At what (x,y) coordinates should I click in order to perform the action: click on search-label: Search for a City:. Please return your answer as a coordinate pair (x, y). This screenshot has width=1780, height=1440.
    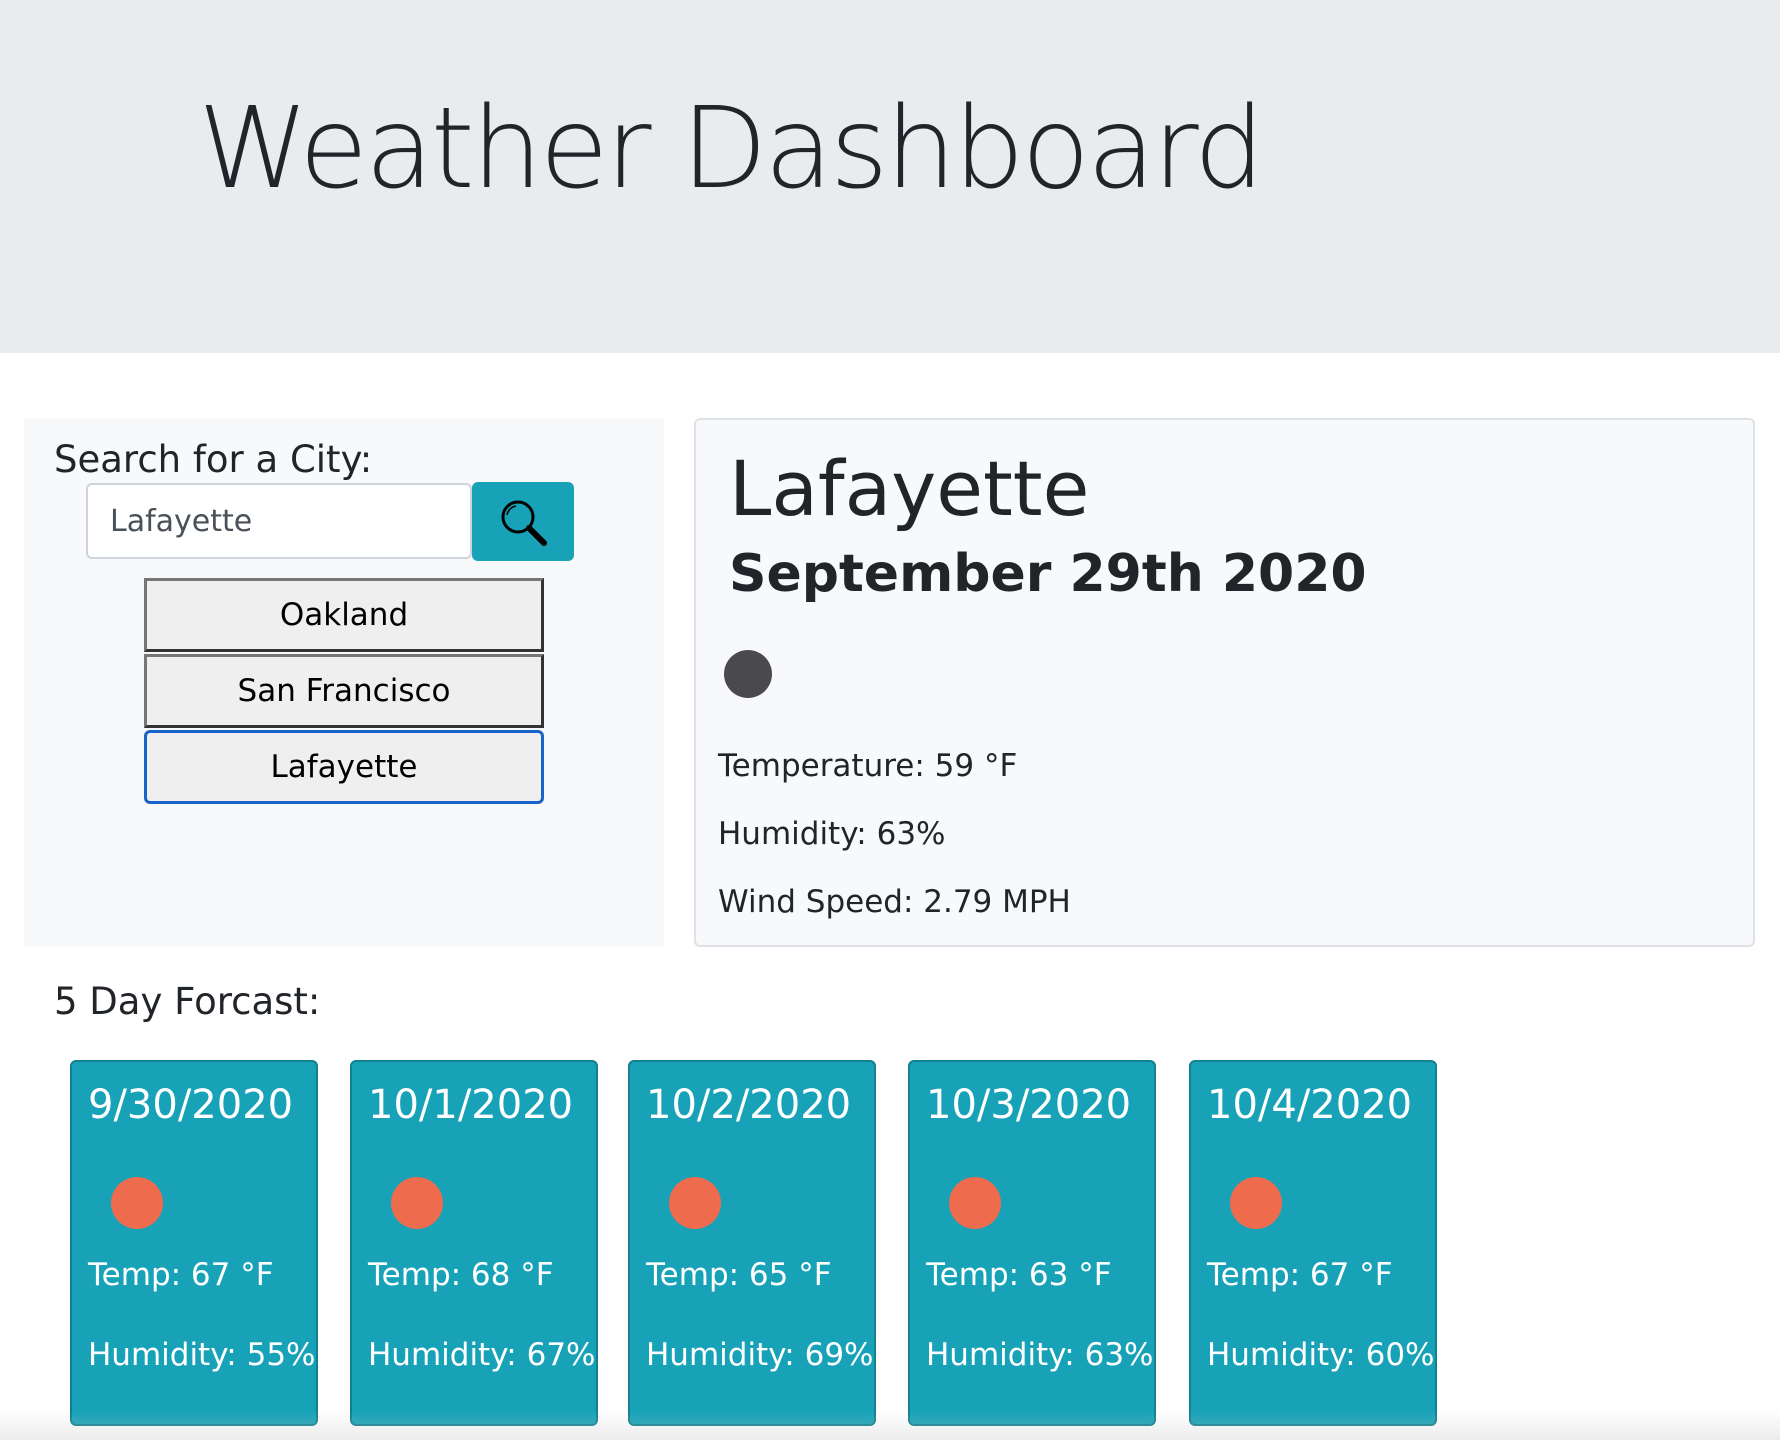
    Looking at the image, I should click on (213, 459).